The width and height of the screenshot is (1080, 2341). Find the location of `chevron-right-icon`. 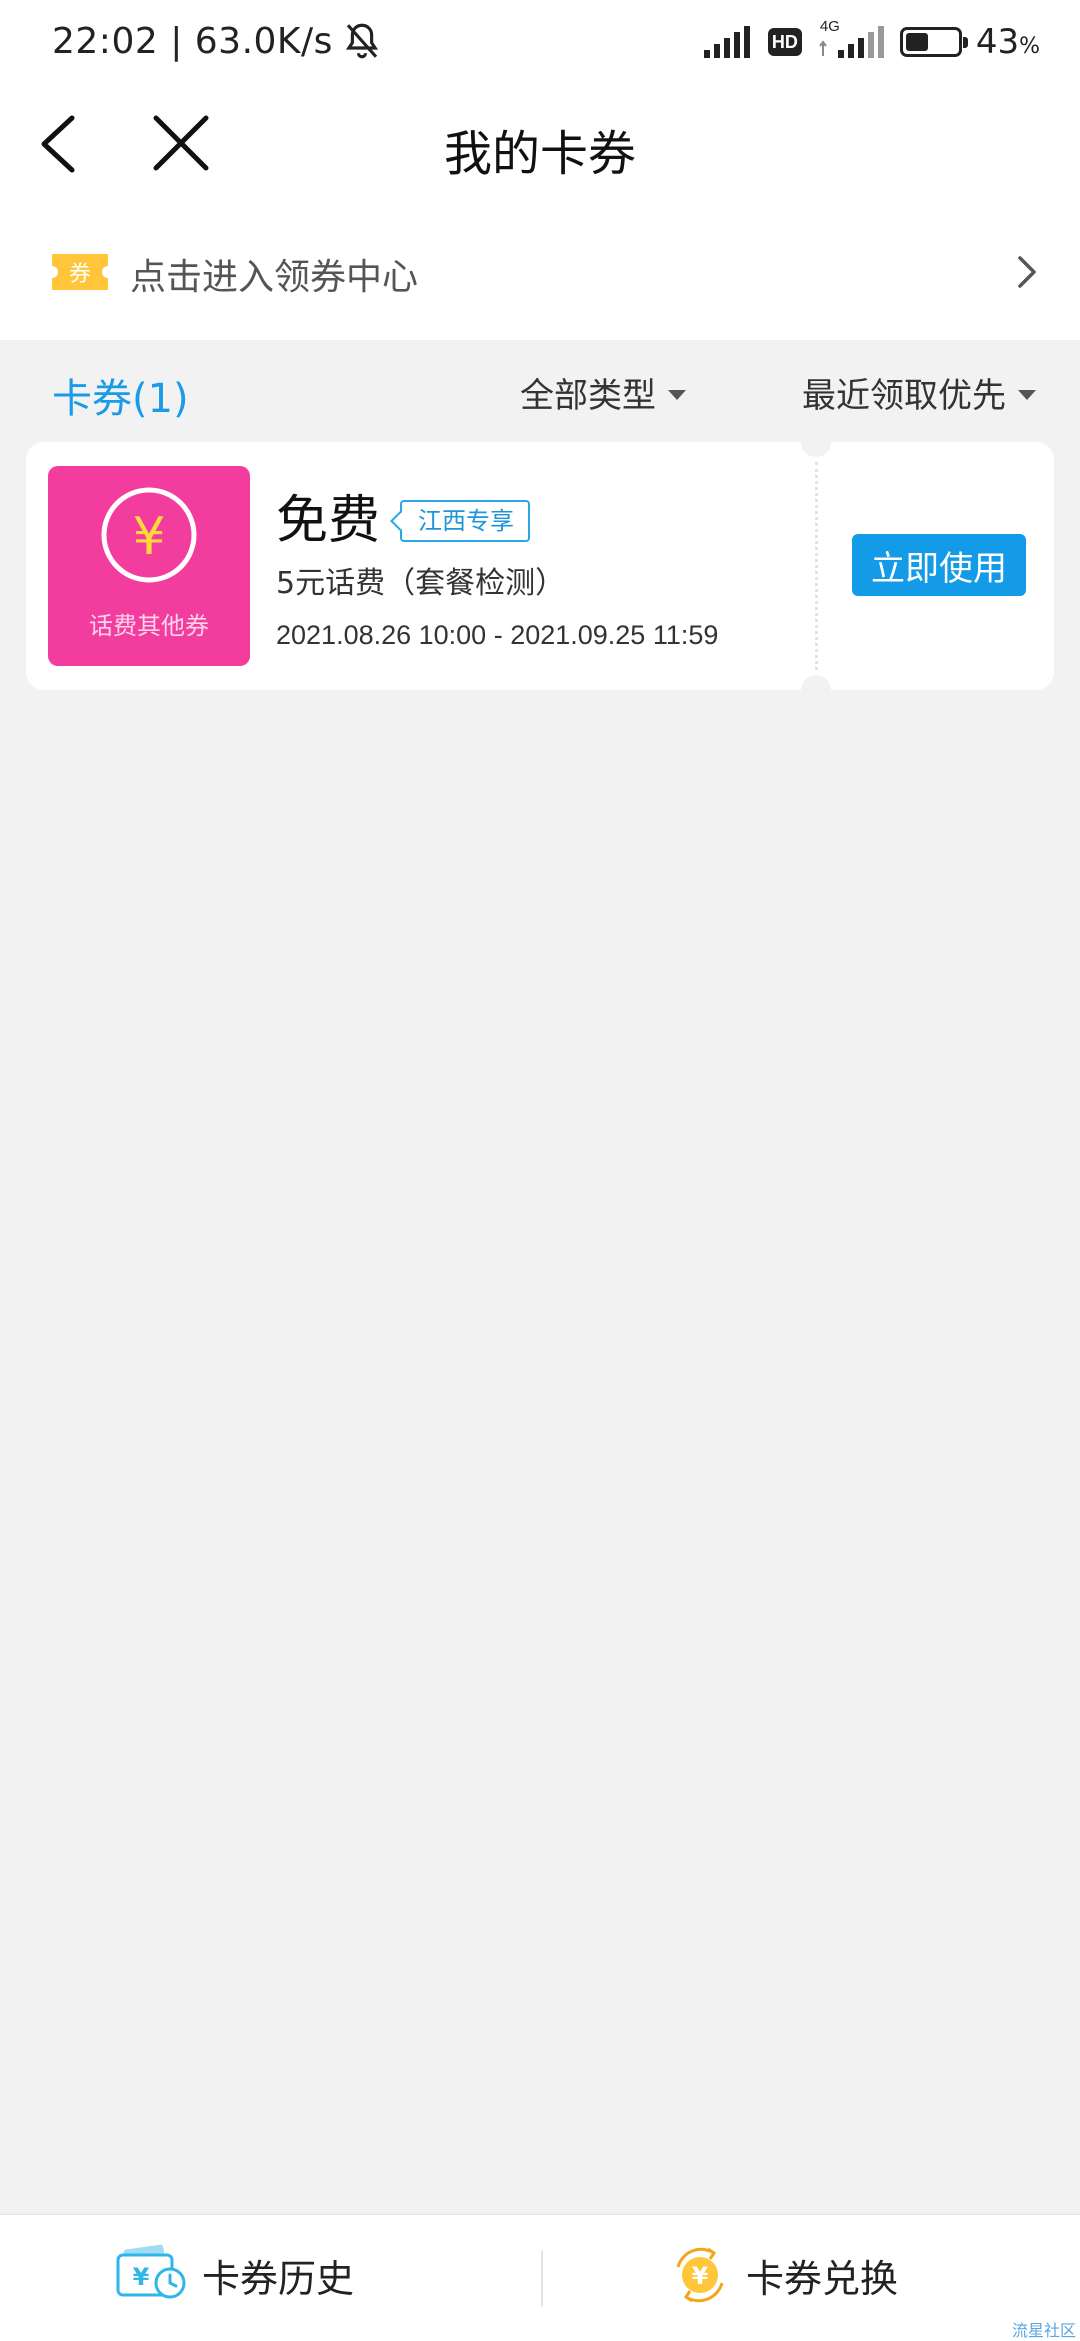

chevron-right-icon is located at coordinates (1027, 272).